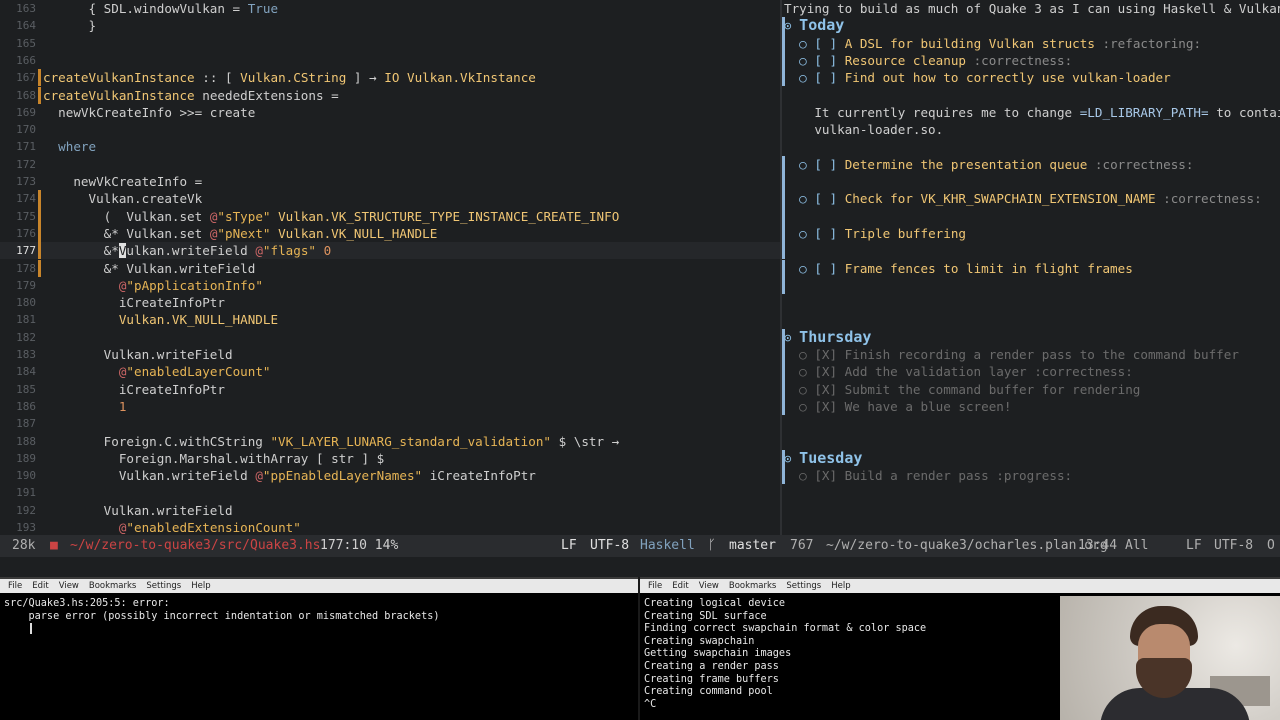 This screenshot has width=1280, height=720. I want to click on code-line: 173 newVkCreateInfo =, so click(390, 181).